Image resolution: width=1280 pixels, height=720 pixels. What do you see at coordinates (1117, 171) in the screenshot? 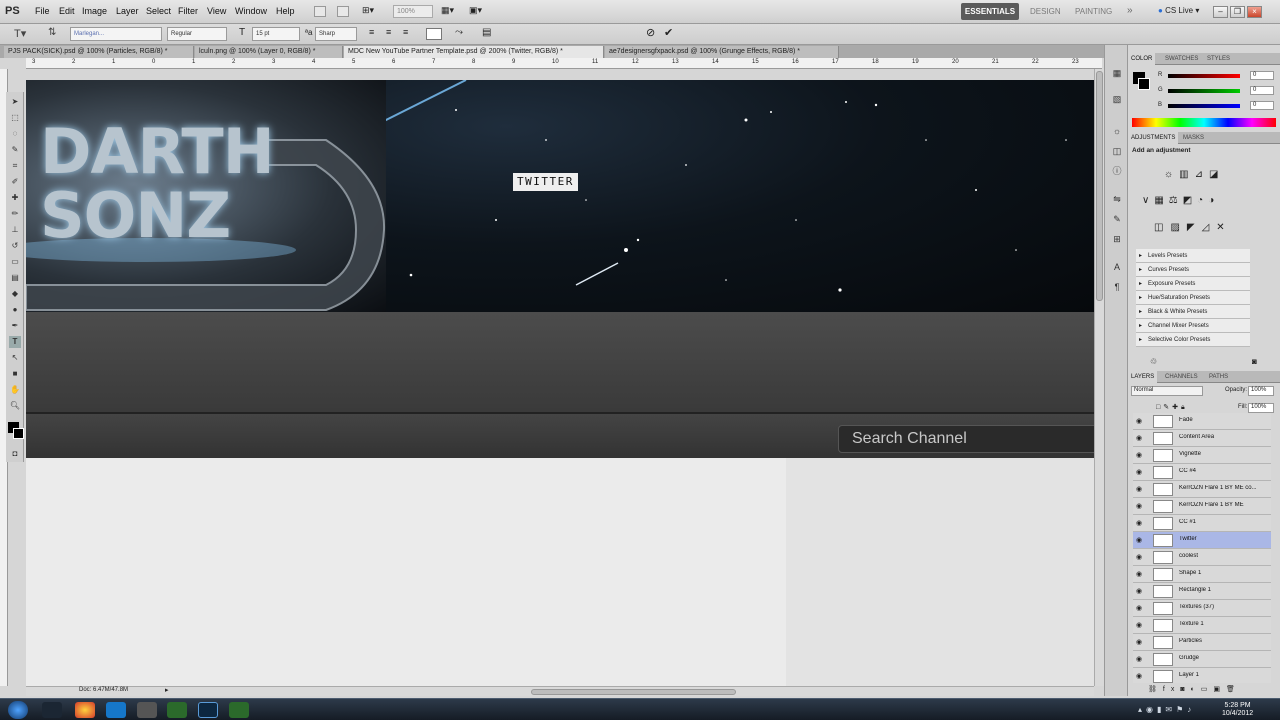
I see `info-panel-icon: ⓘ` at bounding box center [1117, 171].